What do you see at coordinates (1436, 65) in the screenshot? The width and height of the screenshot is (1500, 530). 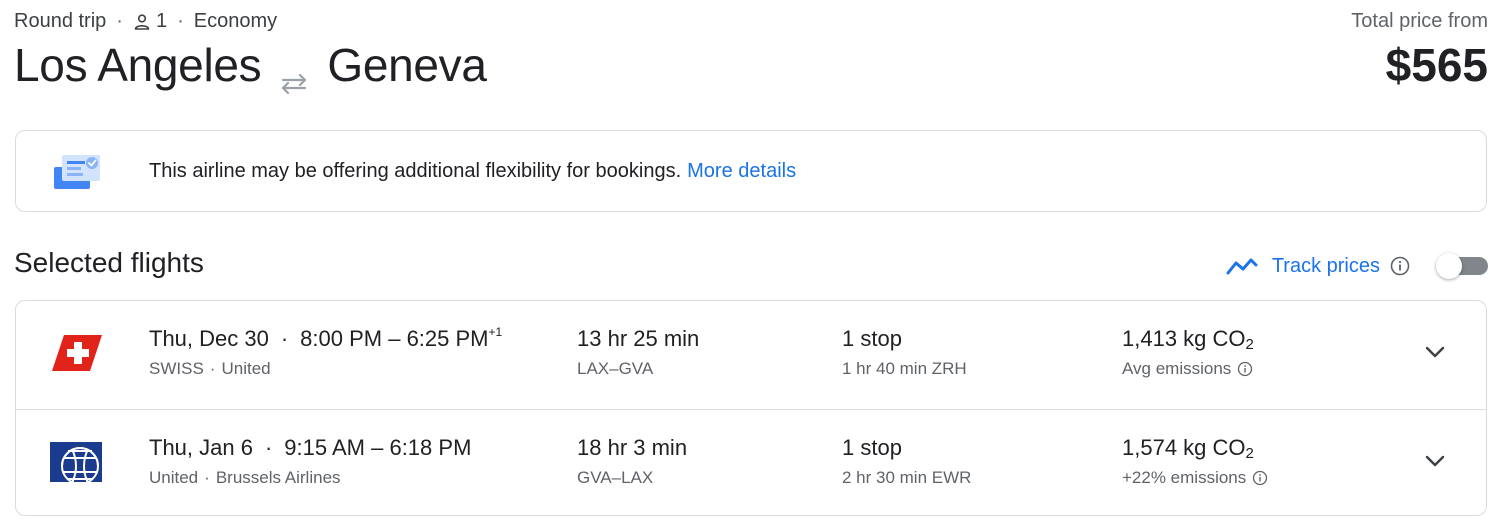 I see `total-price: $565` at bounding box center [1436, 65].